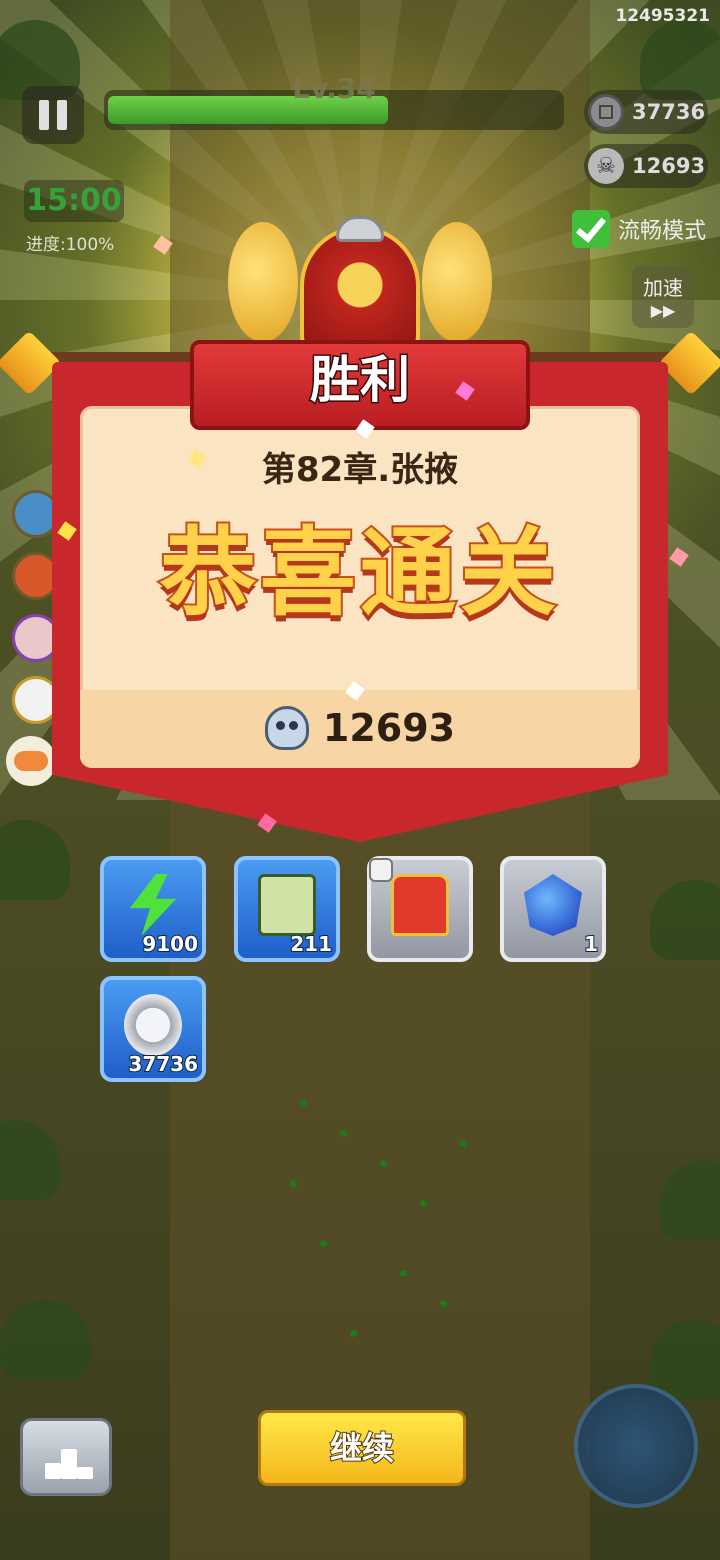  What do you see at coordinates (360, 470) in the screenshot?
I see `chapter-name: 第82章.张掖` at bounding box center [360, 470].